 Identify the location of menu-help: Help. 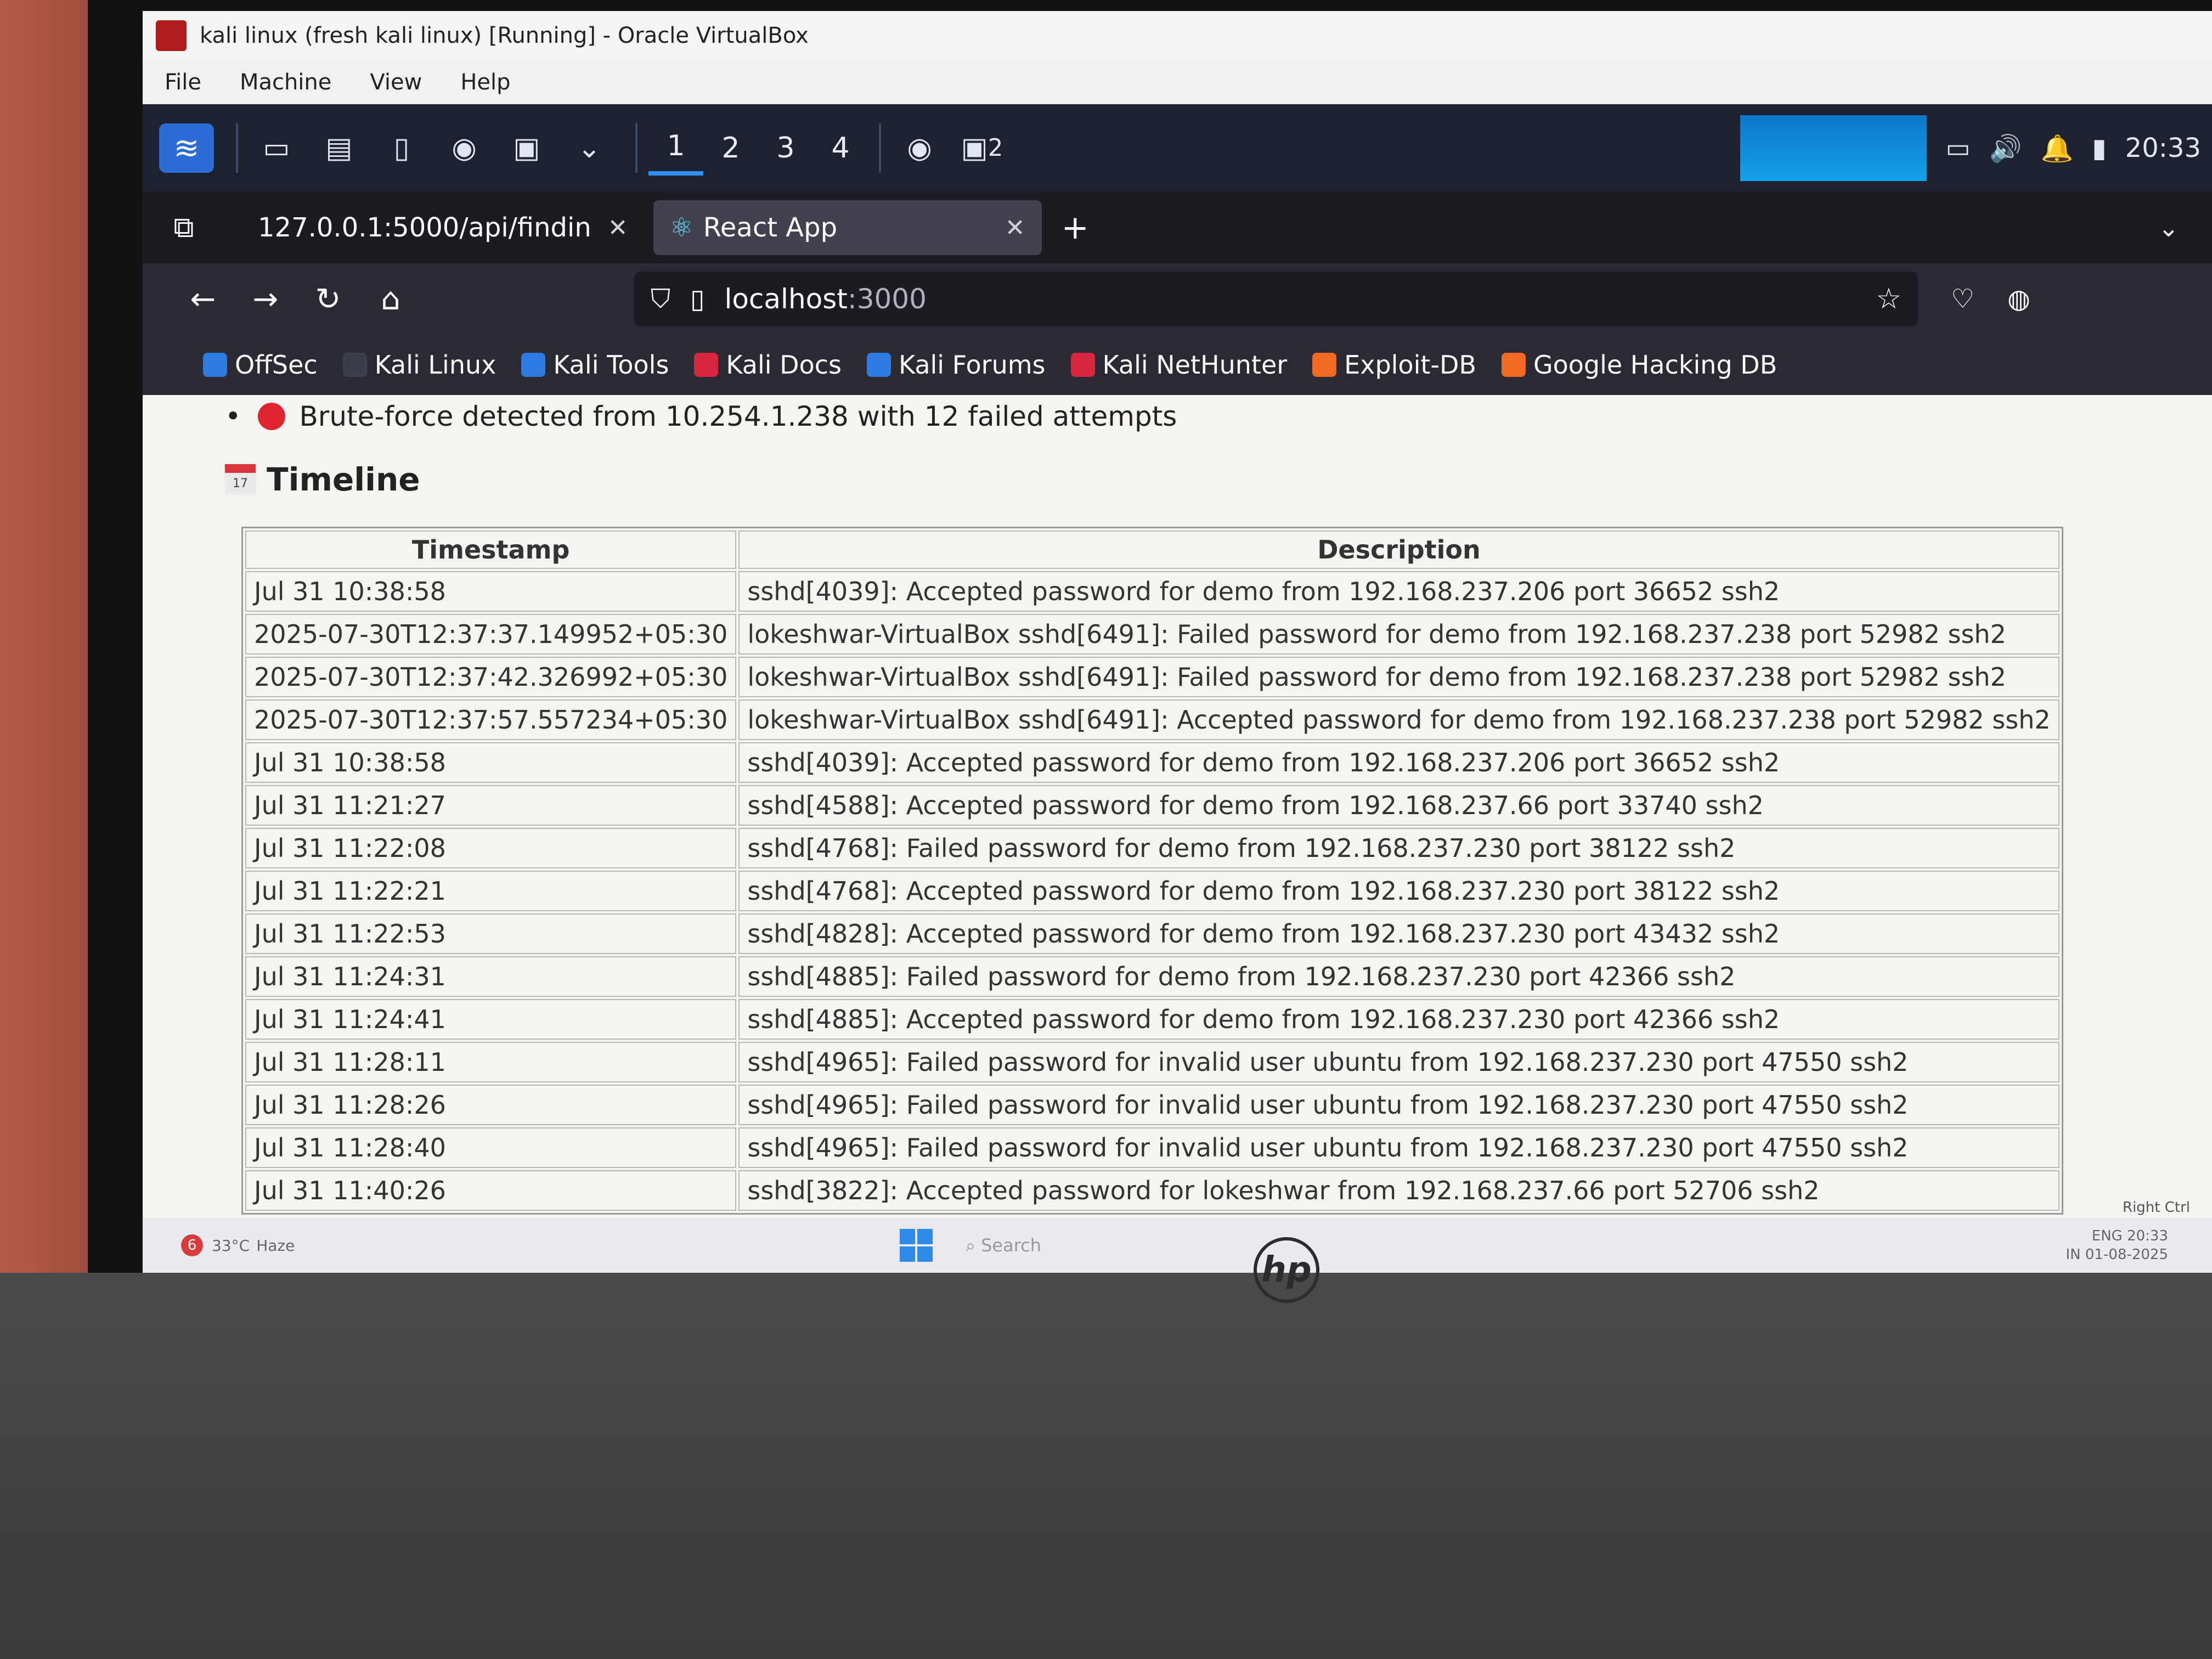
(485, 82).